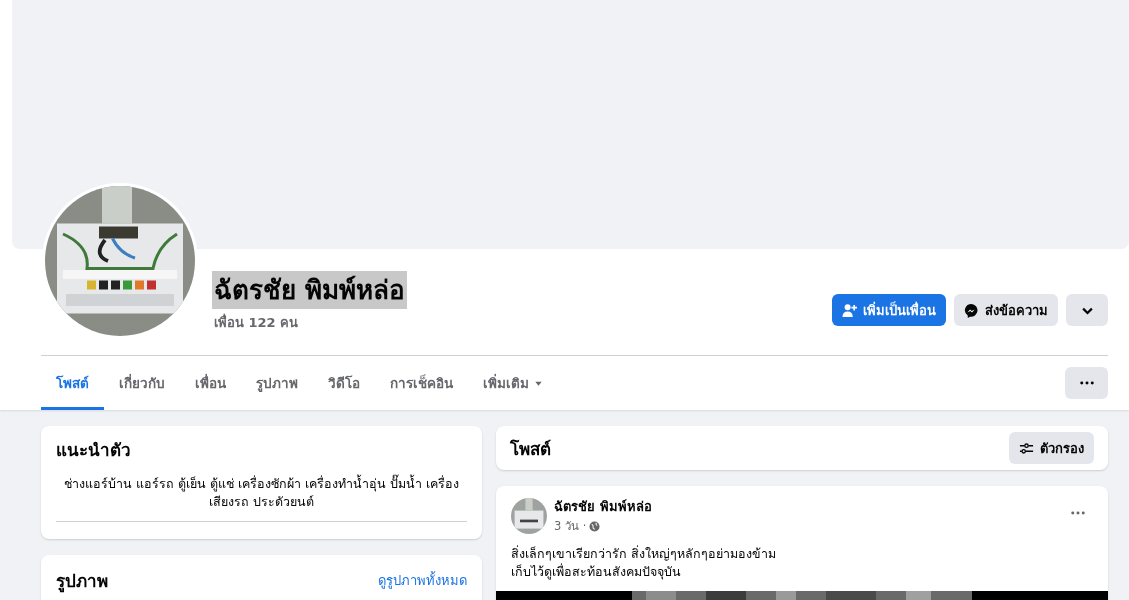 The width and height of the screenshot is (1129, 600). I want to click on messenger-icon, so click(971, 310).